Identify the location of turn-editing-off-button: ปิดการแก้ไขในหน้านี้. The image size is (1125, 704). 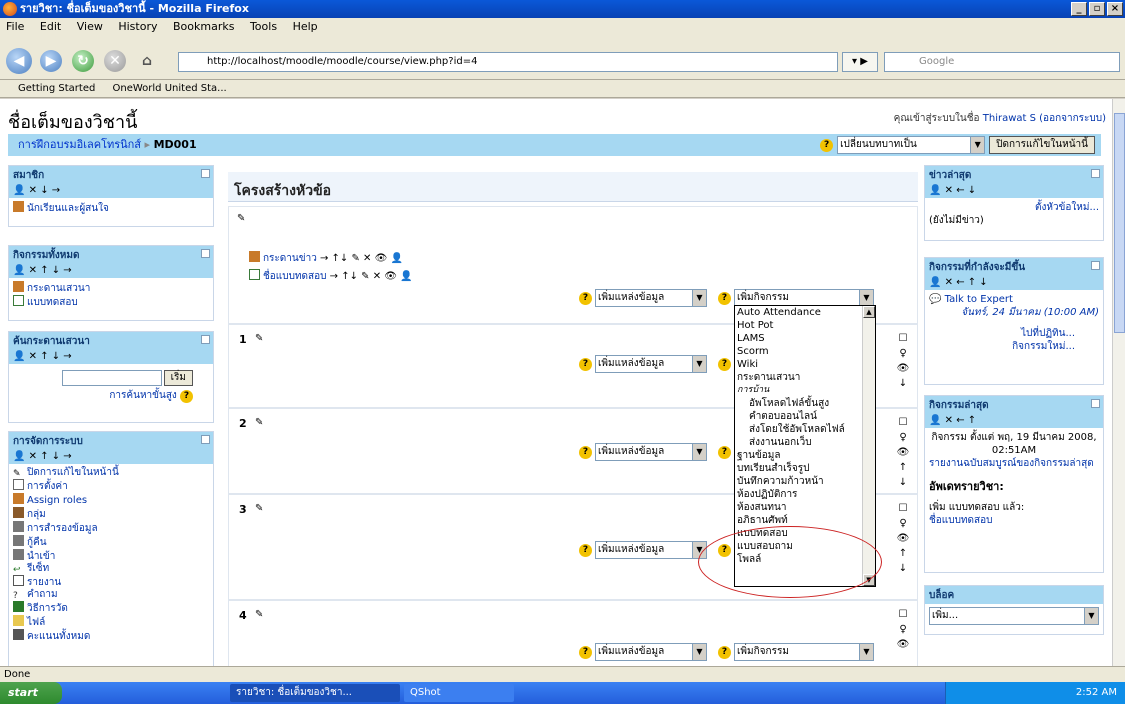
(1042, 145).